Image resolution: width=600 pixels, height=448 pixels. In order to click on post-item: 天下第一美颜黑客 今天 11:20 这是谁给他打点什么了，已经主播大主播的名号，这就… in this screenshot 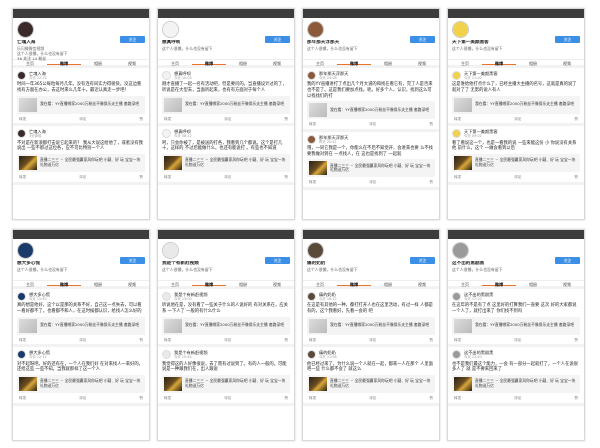, I will do `click(516, 97)`.